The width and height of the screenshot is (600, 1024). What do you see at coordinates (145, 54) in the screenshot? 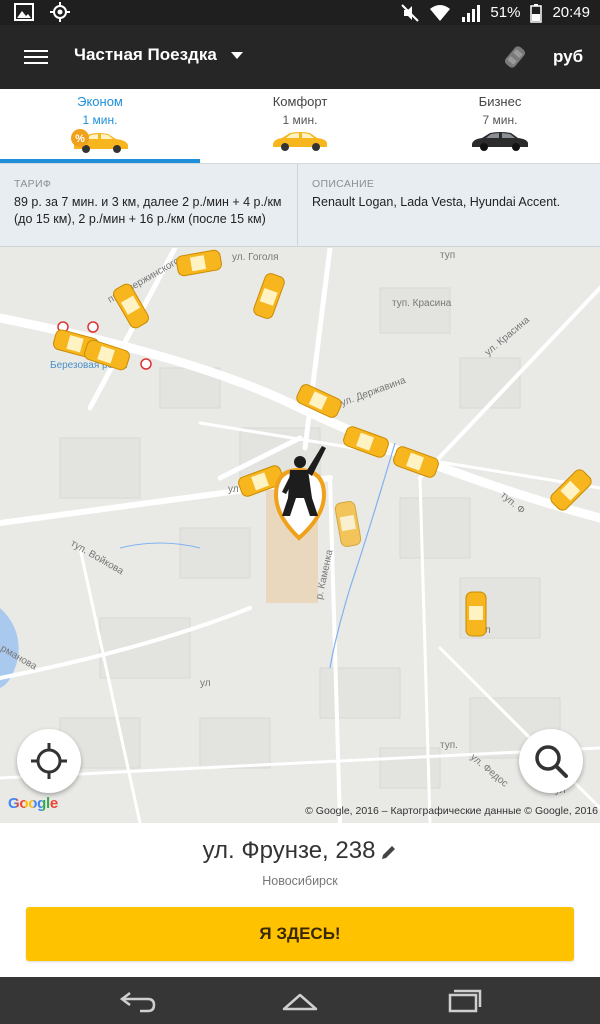
I see `app-title: Частная Поездка` at bounding box center [145, 54].